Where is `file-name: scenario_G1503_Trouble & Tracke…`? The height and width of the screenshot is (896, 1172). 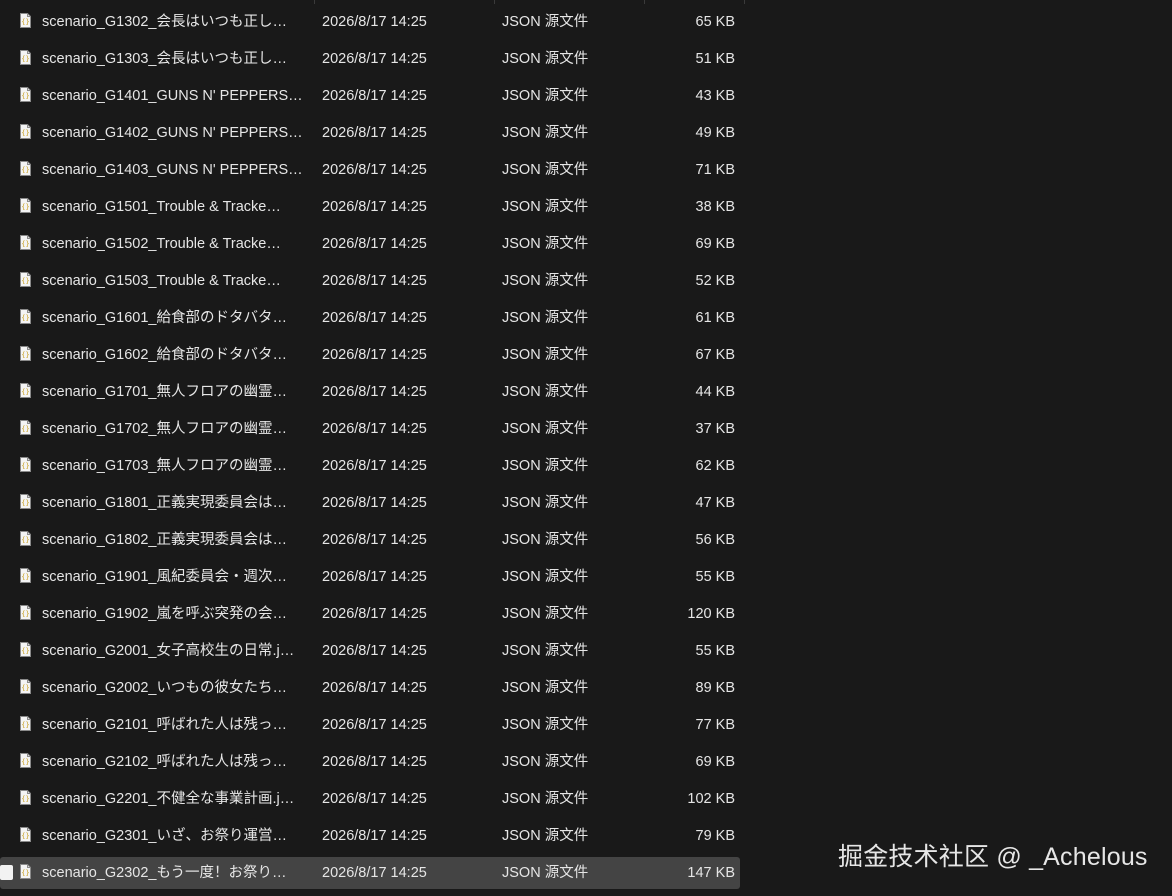 file-name: scenario_G1503_Trouble & Tracke… is located at coordinates (161, 281).